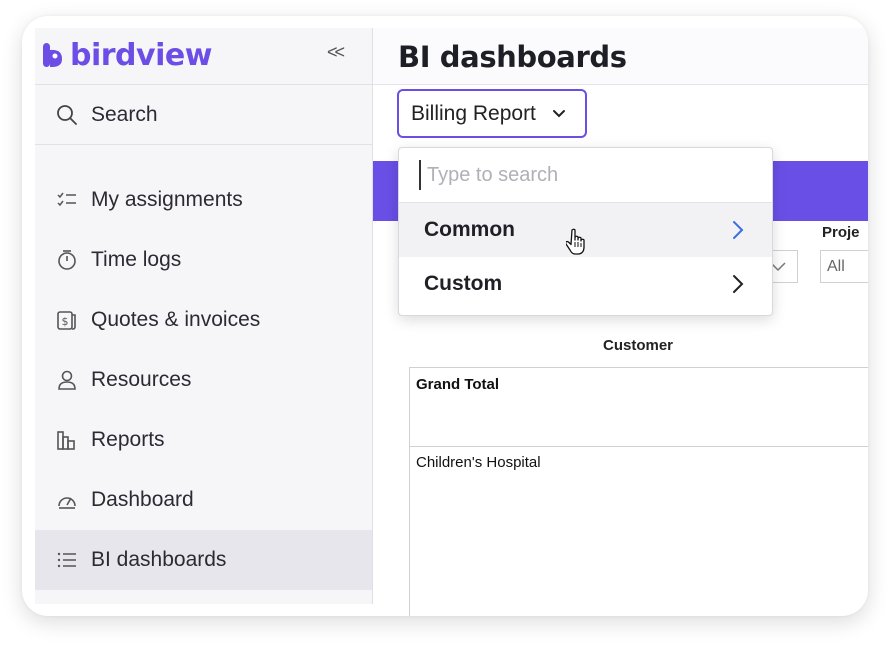 The width and height of the screenshot is (890, 645). I want to click on bar-chart-icon, so click(67, 440).